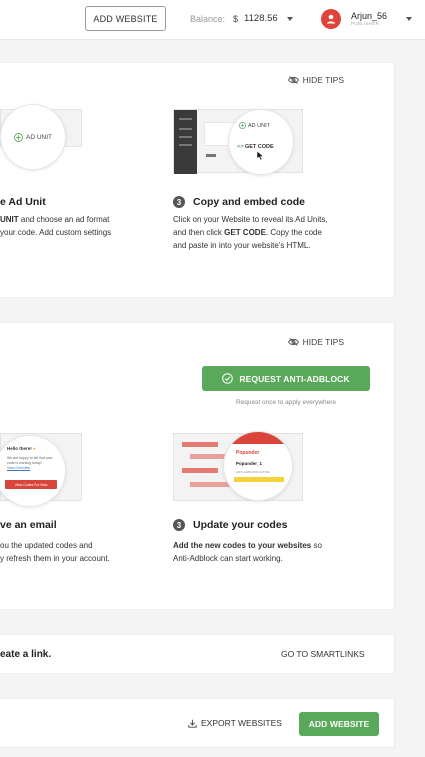 This screenshot has width=425, height=757. I want to click on user-icon, so click(331, 19).